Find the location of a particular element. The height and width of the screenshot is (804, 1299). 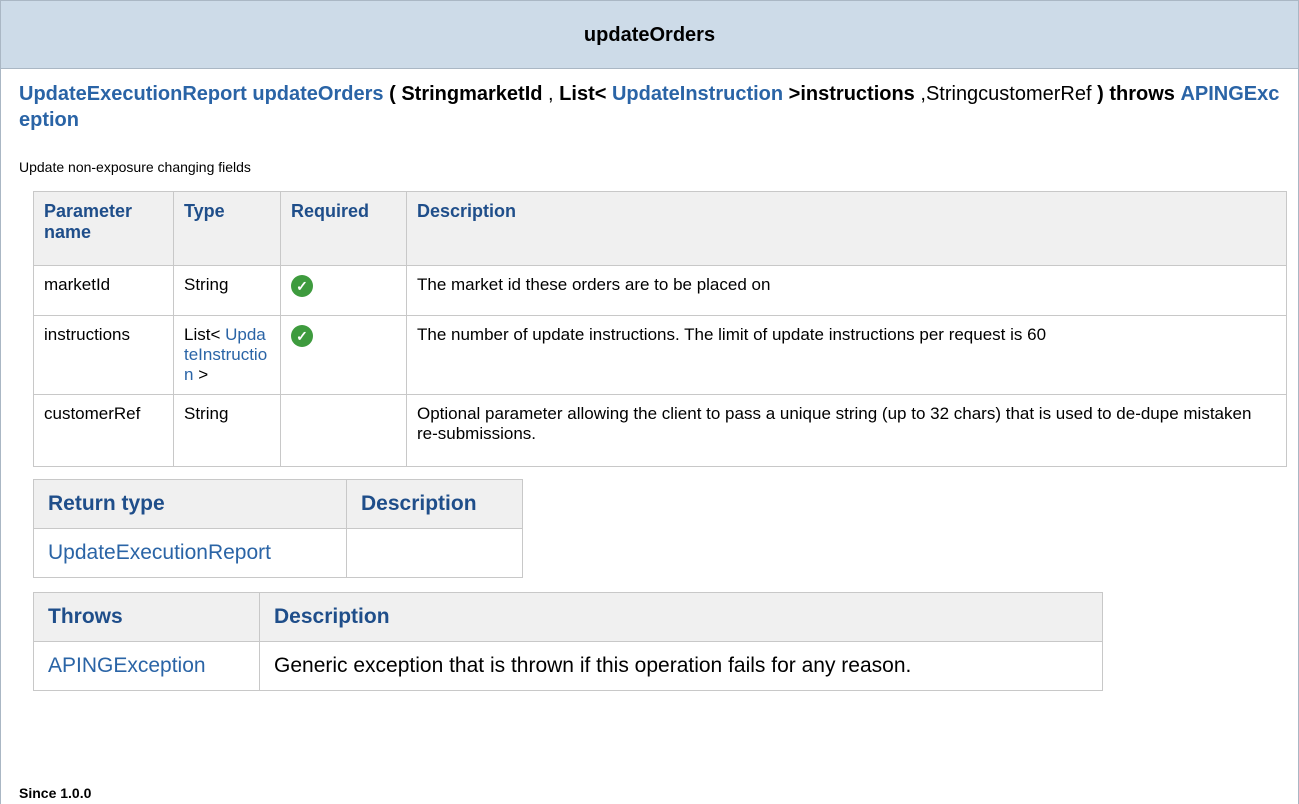

throws-keyword: ) throws is located at coordinates (1136, 94).